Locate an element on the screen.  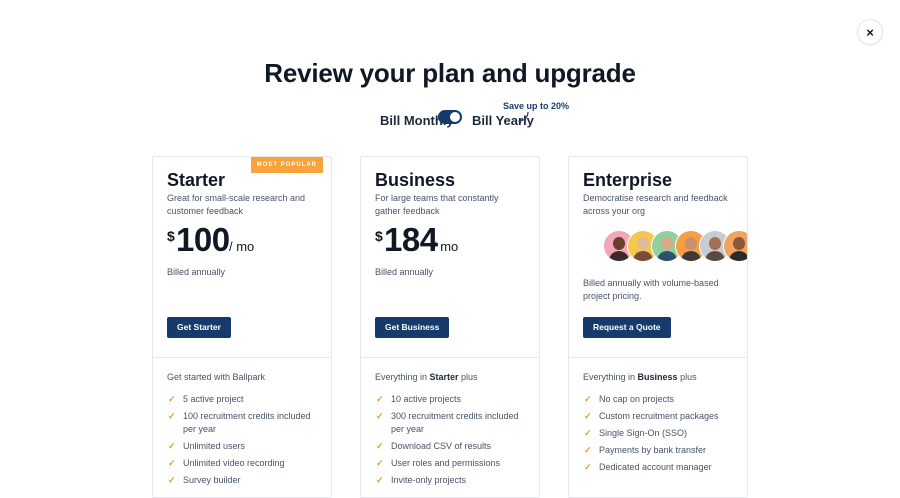
feature-text: 10 active projects is located at coordinates (426, 399).